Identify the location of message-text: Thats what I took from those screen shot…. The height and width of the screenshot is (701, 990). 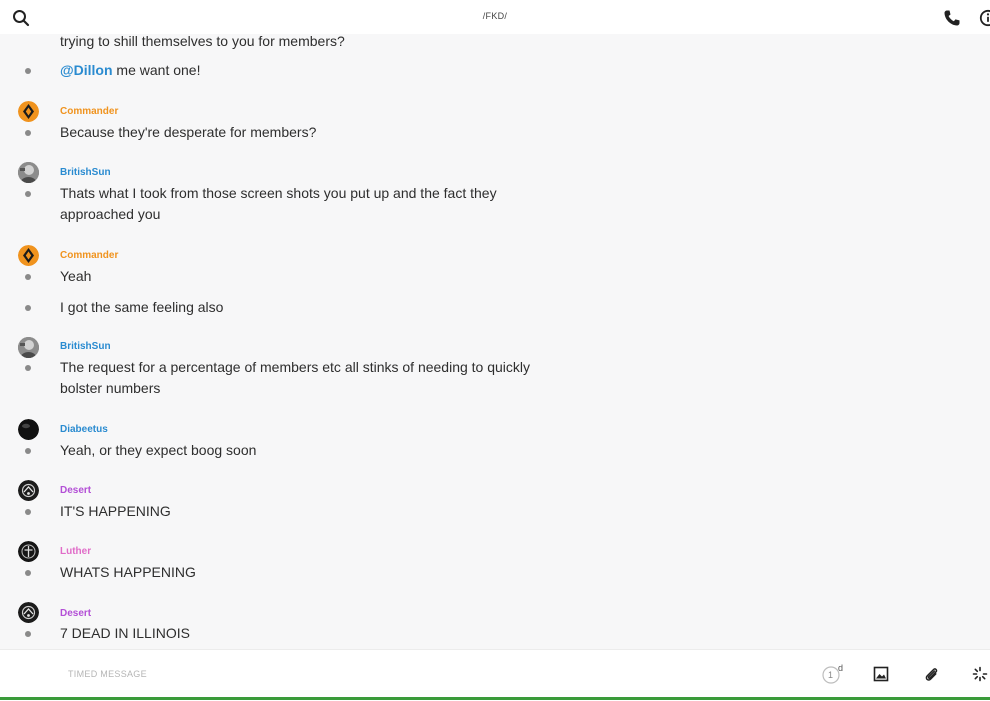
(278, 203).